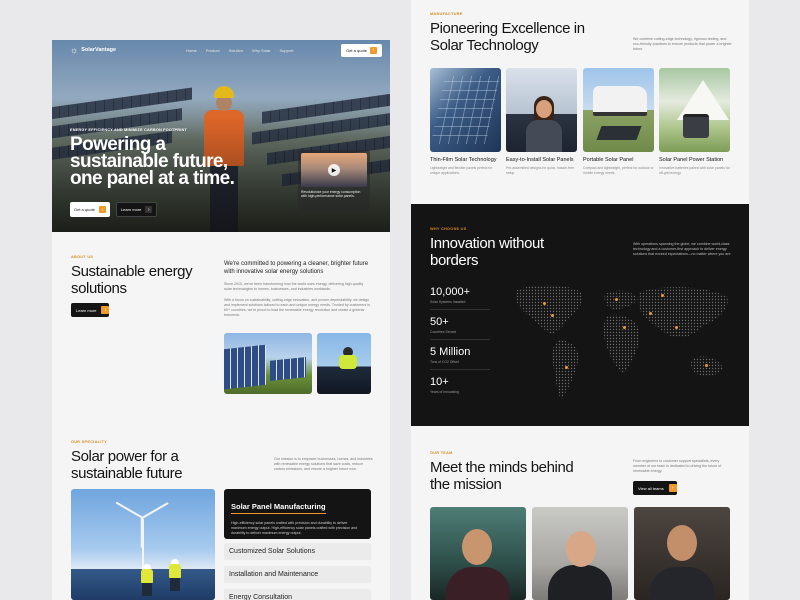  Describe the element at coordinates (460, 328) in the screenshot. I see `stat-countries-served: 50+ Countries Served` at that location.